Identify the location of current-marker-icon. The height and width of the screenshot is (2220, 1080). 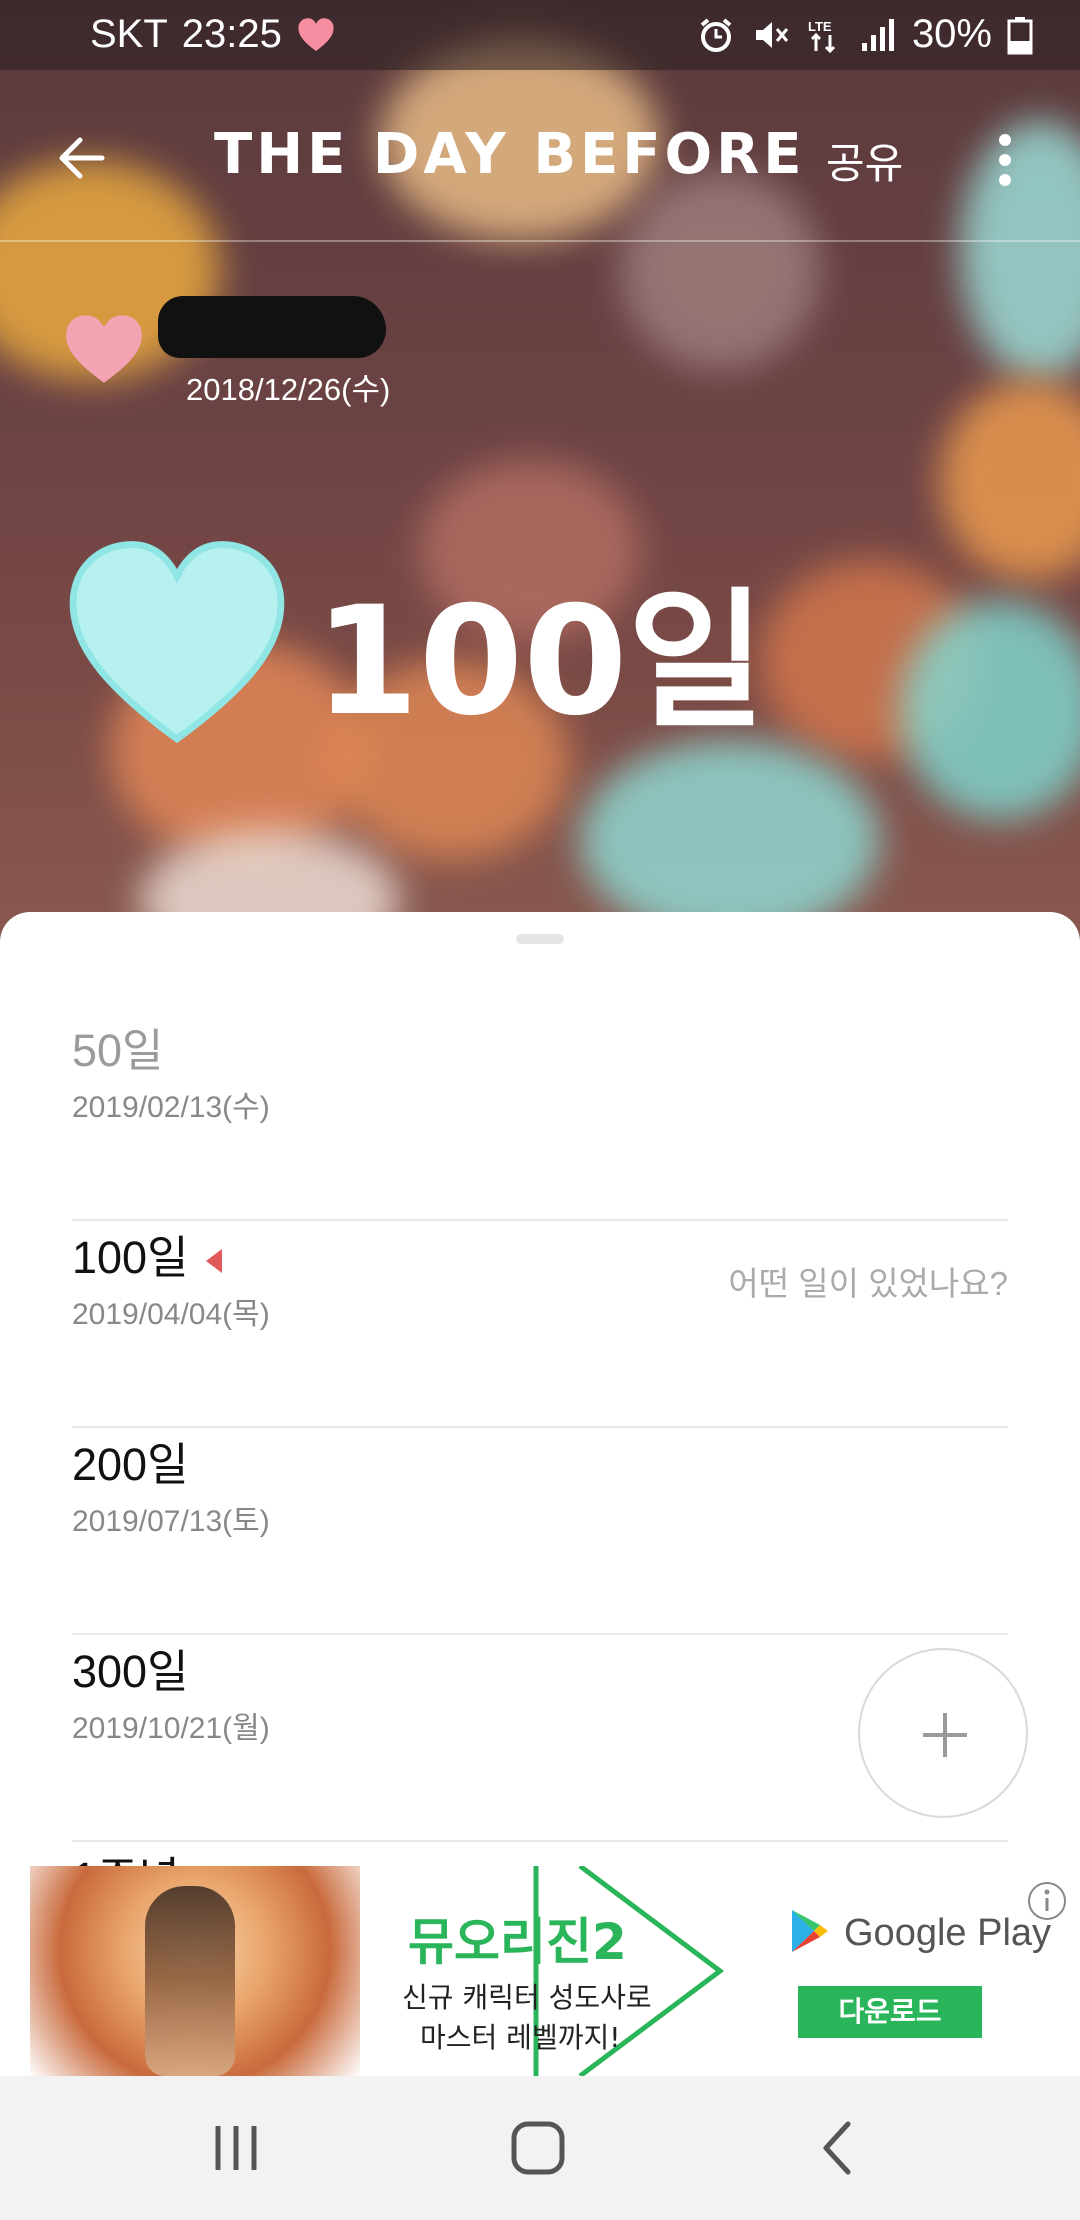
(214, 1261).